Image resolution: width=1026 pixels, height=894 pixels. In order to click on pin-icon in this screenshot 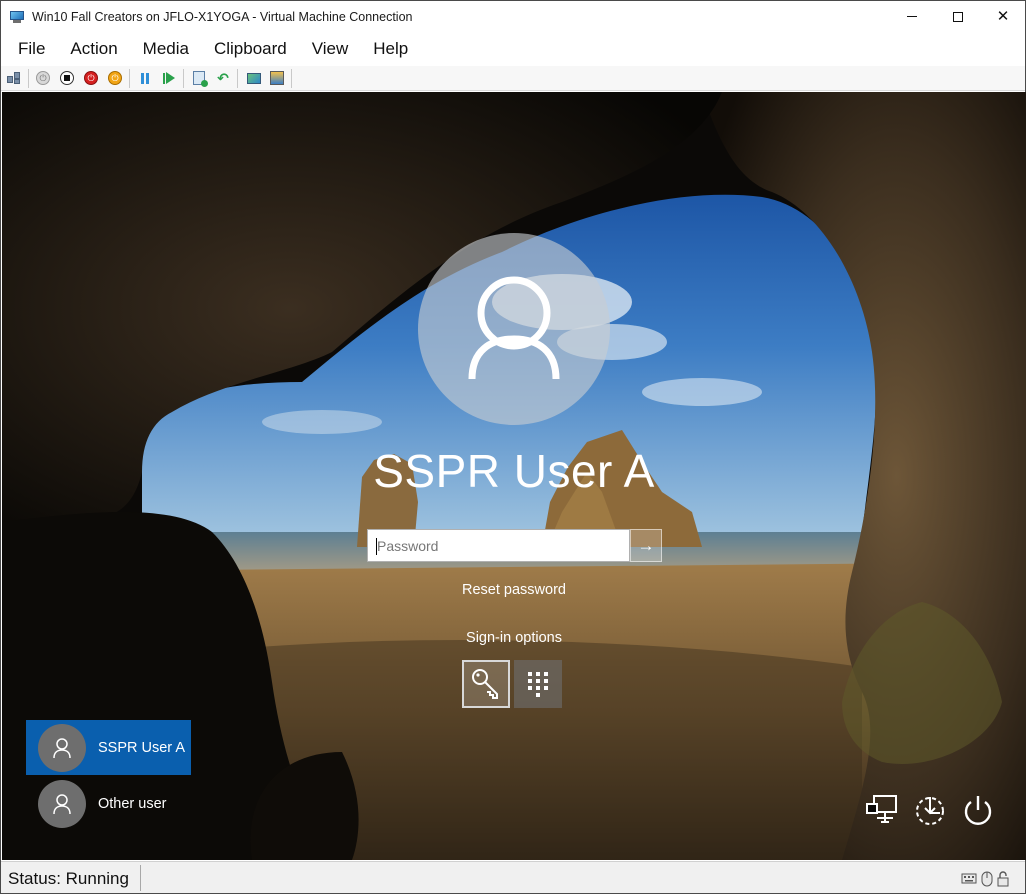, I will do `click(538, 684)`.